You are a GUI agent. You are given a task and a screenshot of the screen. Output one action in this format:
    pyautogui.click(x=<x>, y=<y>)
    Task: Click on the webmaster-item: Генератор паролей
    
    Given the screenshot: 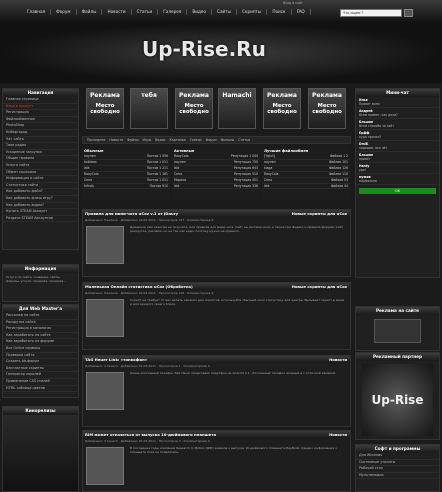 What is the action you would take?
    pyautogui.click(x=40, y=375)
    